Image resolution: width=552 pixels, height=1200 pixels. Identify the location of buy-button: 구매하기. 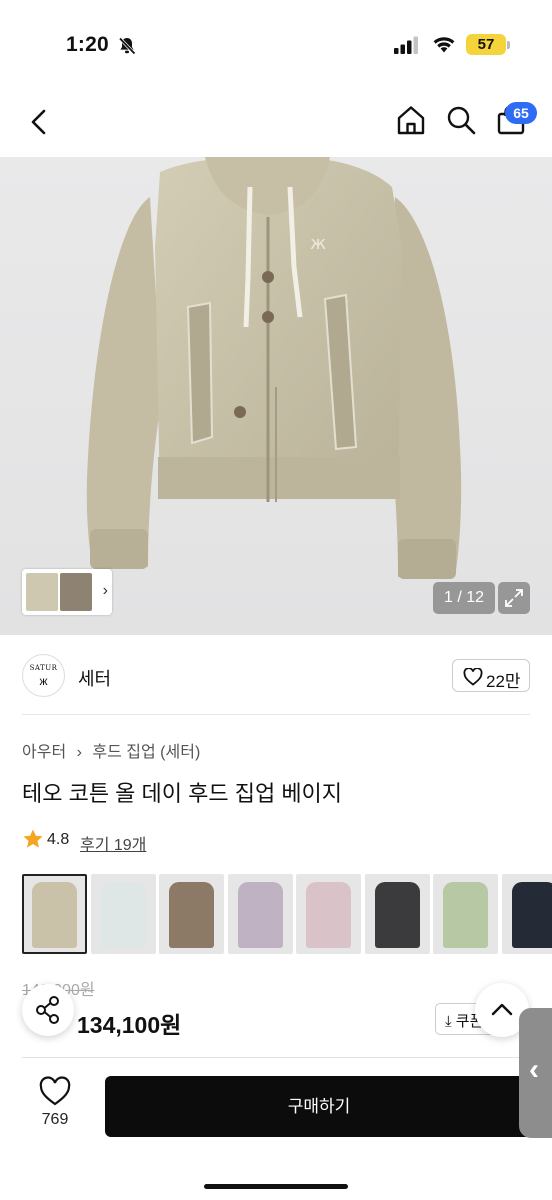
(319, 1106).